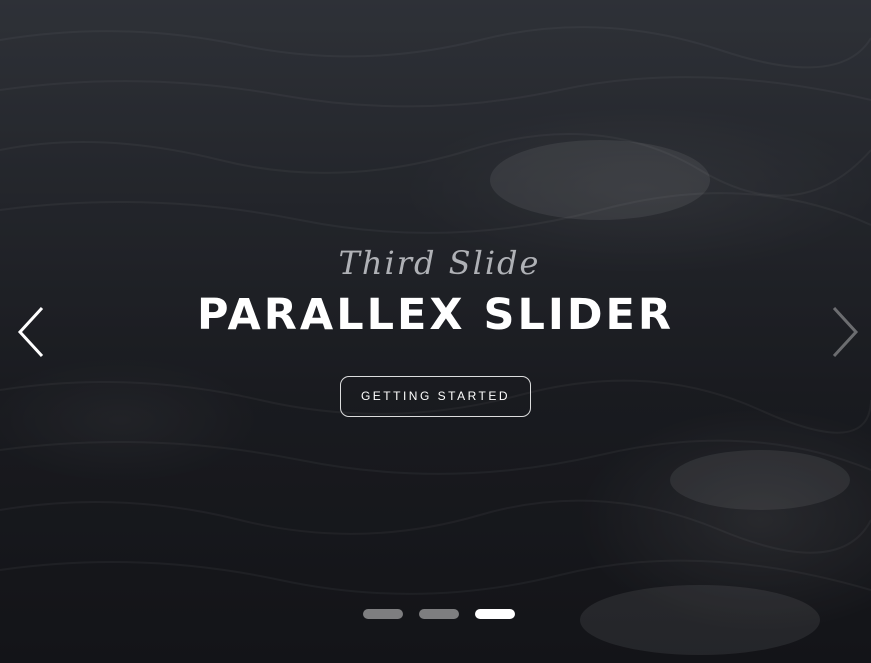 This screenshot has height=663, width=871. Describe the element at coordinates (435, 315) in the screenshot. I see `slide-title: PARALLEX SLIDER` at that location.